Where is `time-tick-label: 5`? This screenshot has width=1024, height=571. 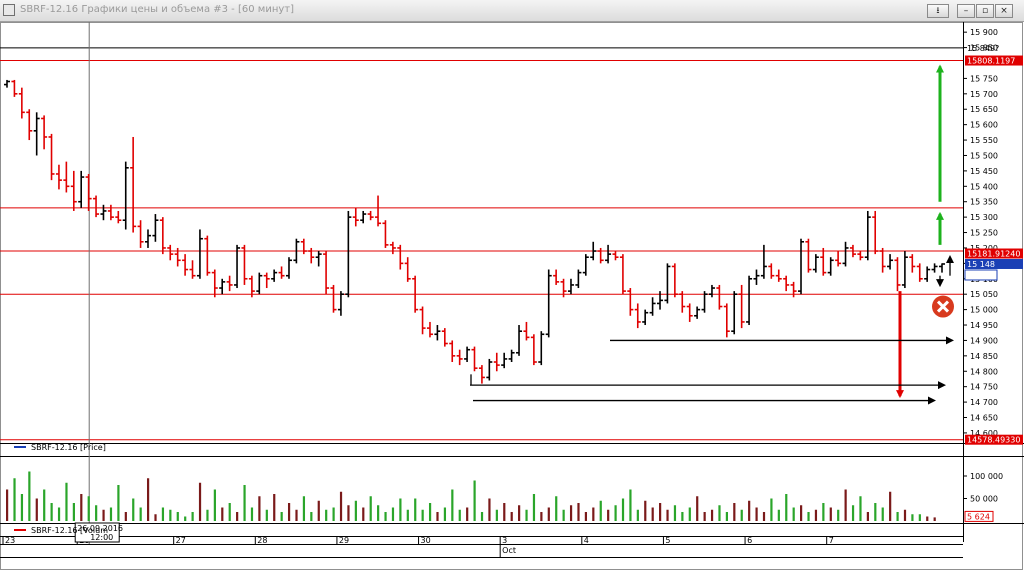 time-tick-label: 5 is located at coordinates (667, 540).